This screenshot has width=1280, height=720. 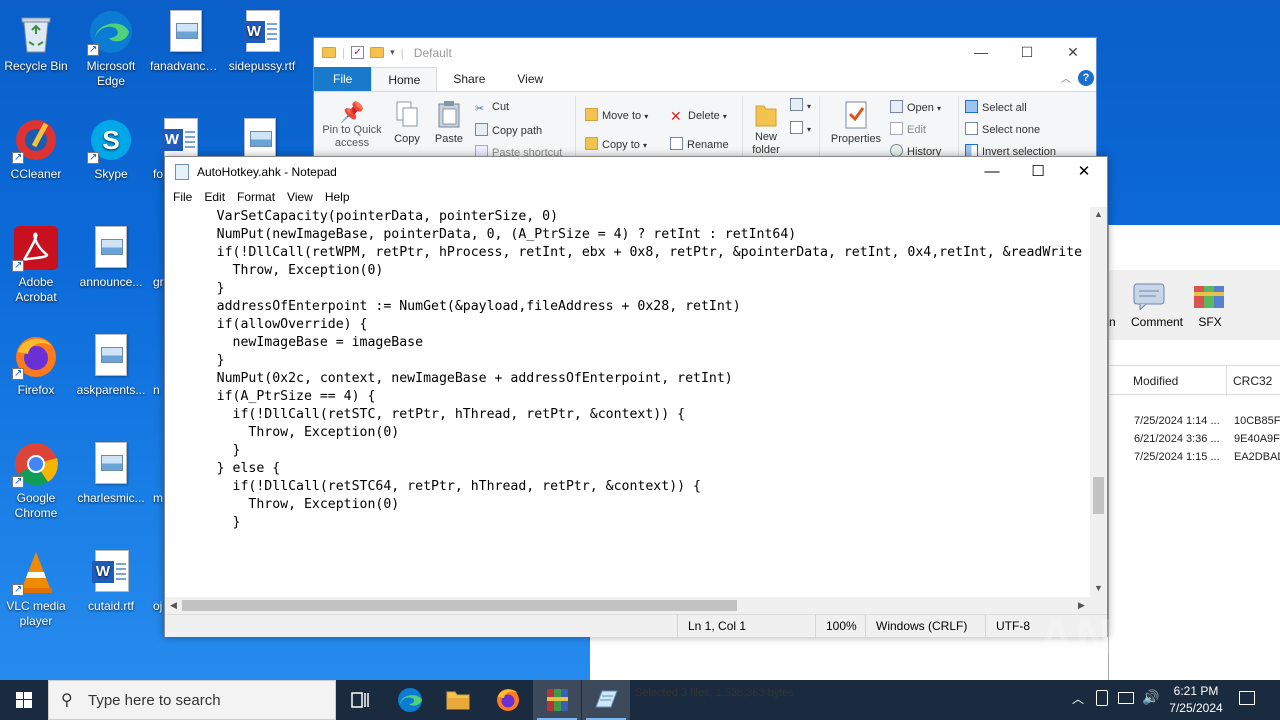 What do you see at coordinates (1150, 697) in the screenshot?
I see `volume-icon: 🔊` at bounding box center [1150, 697].